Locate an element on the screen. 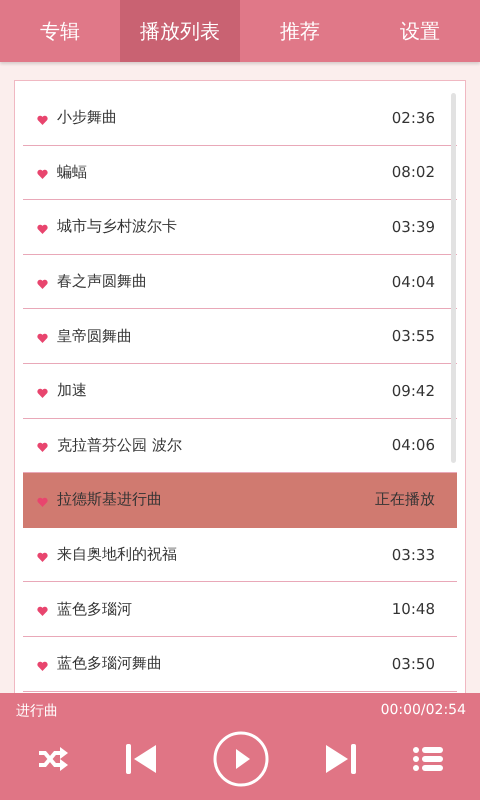  song-row: 小步舞曲 02:36 is located at coordinates (240, 118).